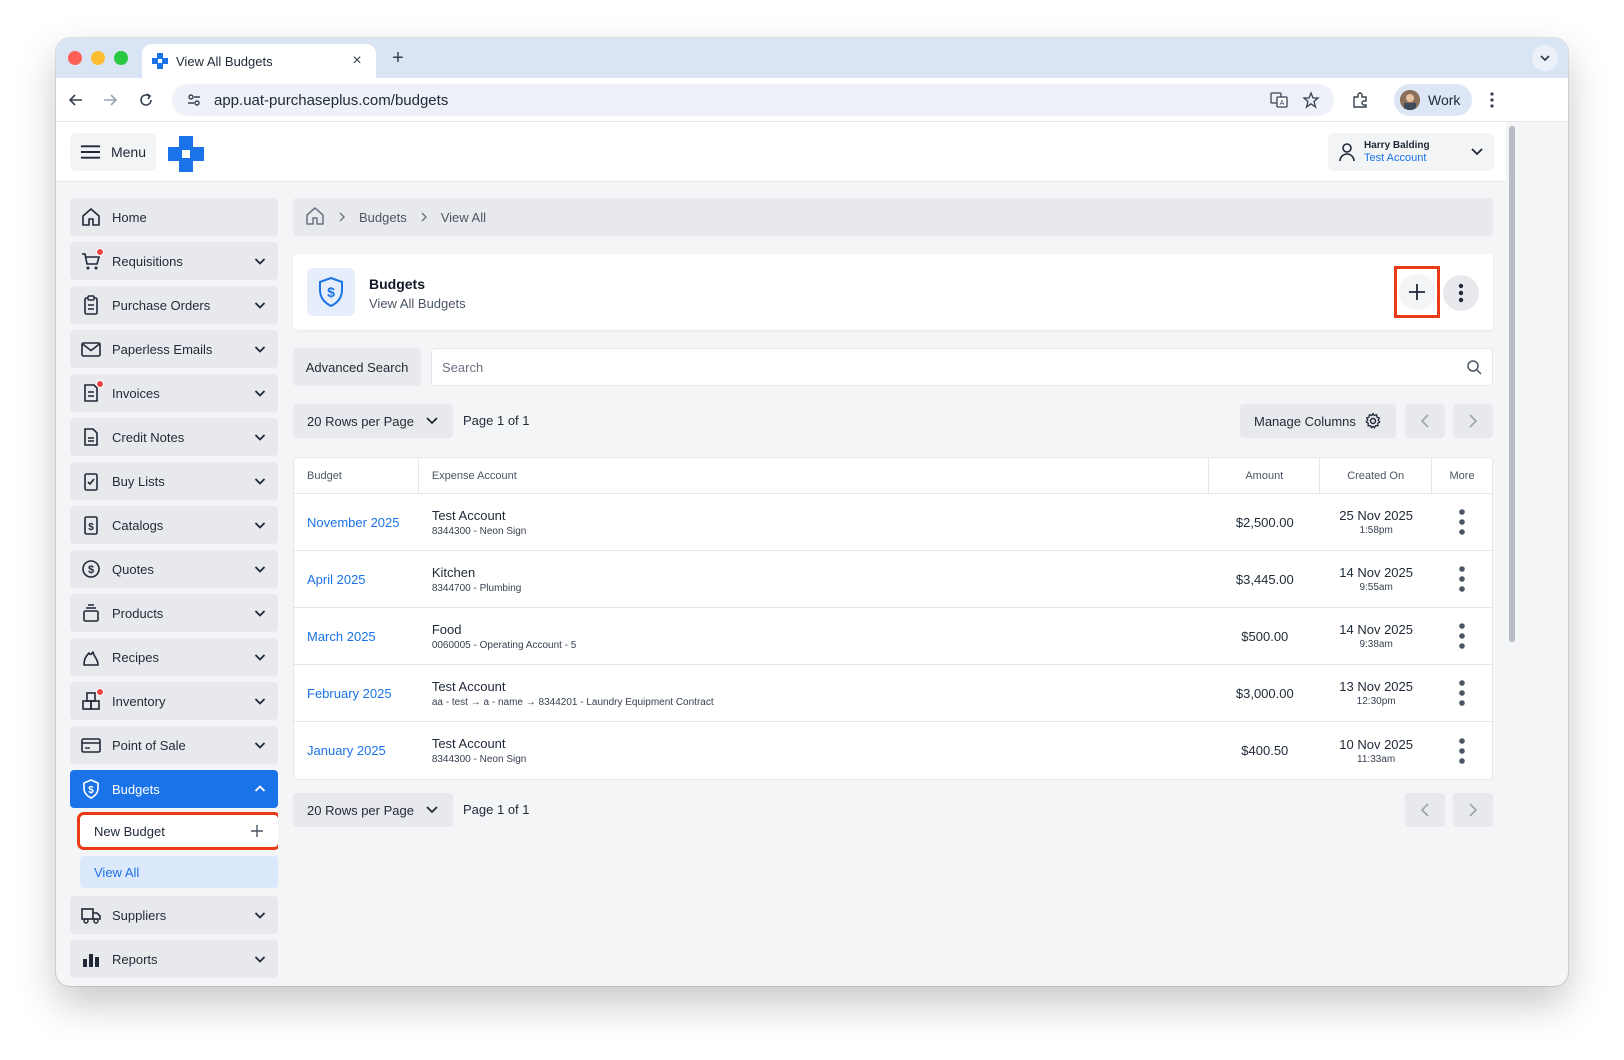 The height and width of the screenshot is (1060, 1624). What do you see at coordinates (736, 100) in the screenshot?
I see `url-text: app.uat-purchaseplus.com/budgets` at bounding box center [736, 100].